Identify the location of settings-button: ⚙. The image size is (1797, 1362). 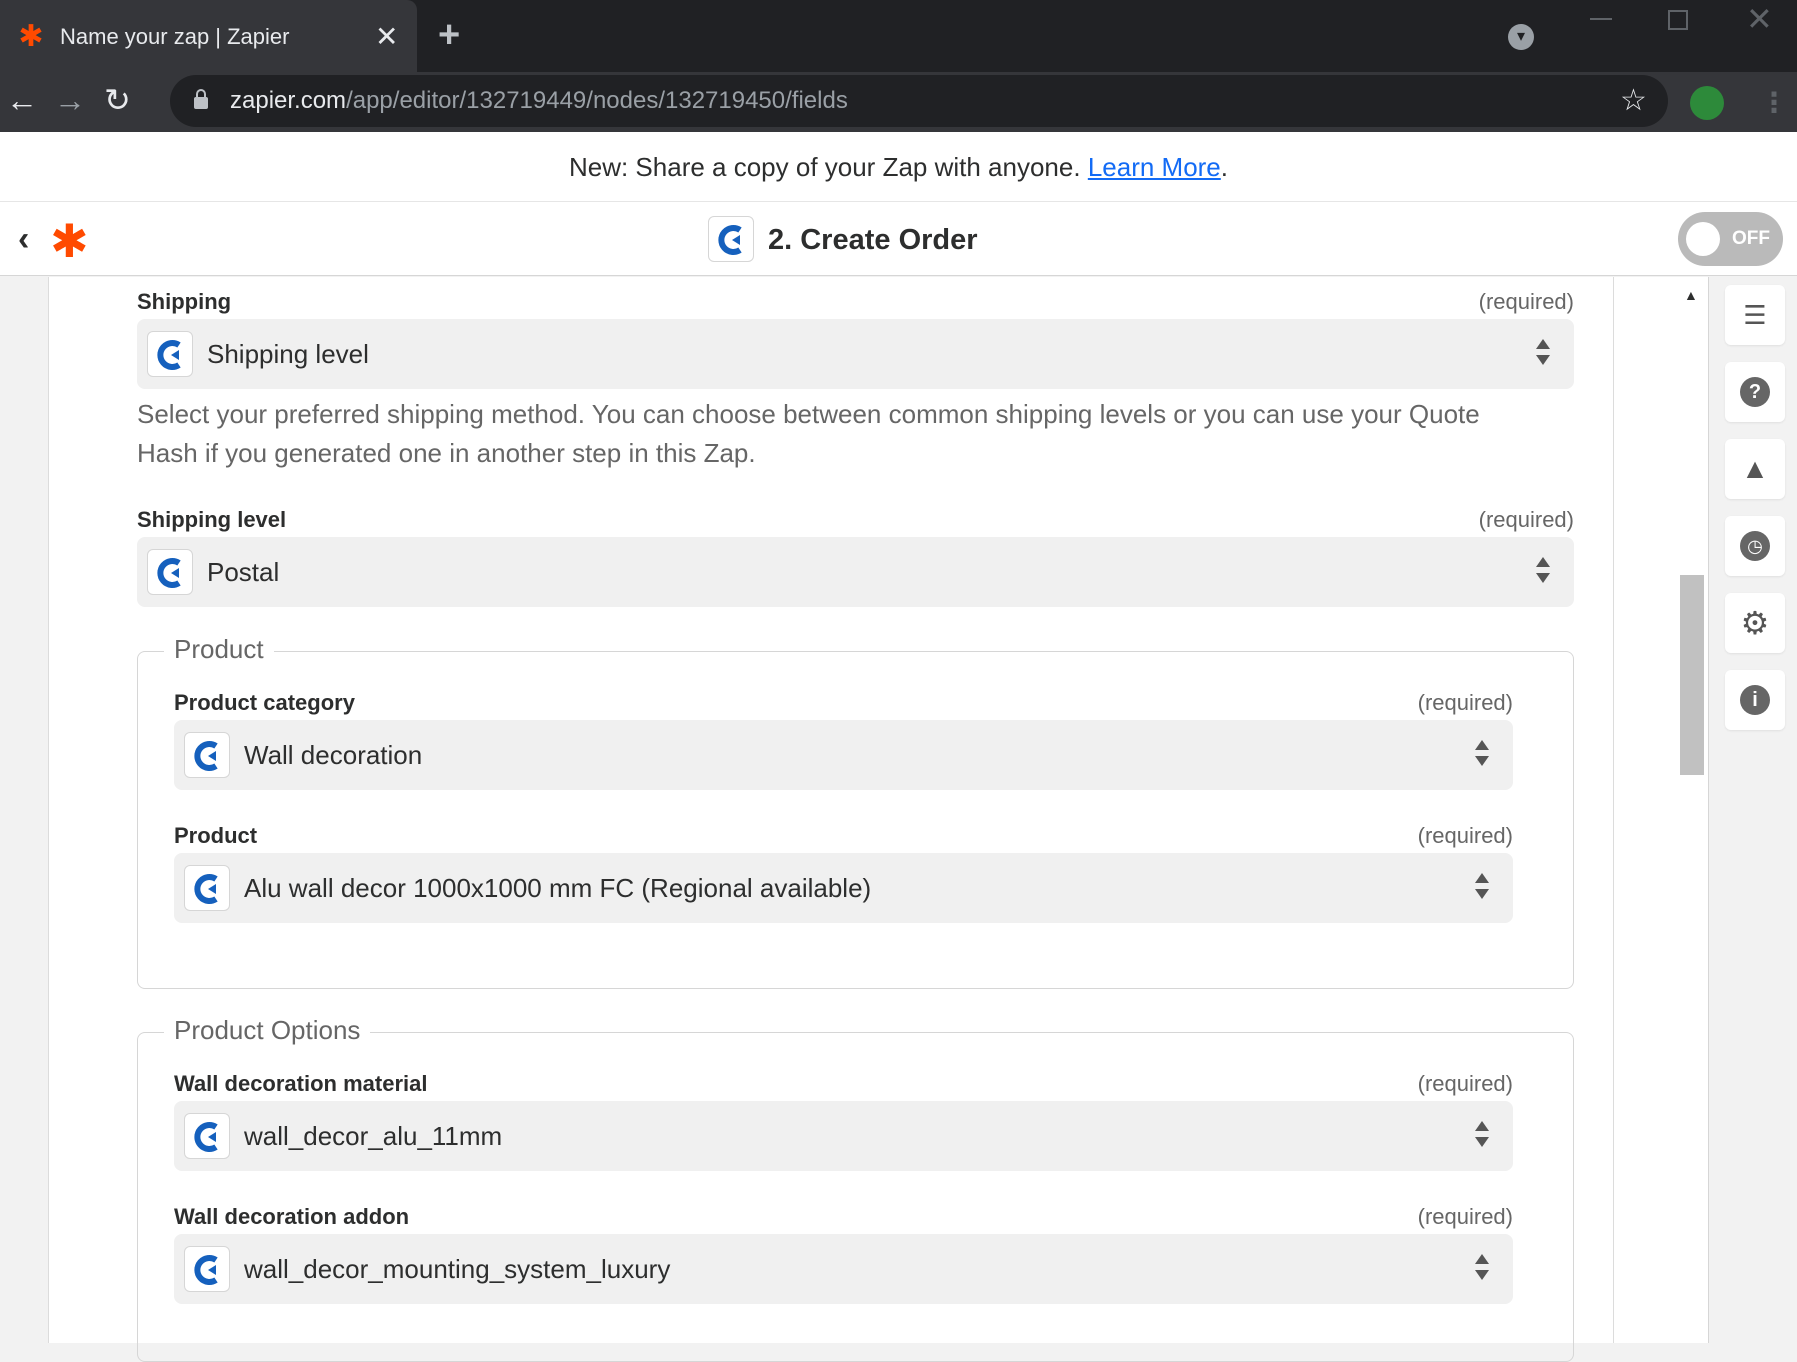
(1755, 623).